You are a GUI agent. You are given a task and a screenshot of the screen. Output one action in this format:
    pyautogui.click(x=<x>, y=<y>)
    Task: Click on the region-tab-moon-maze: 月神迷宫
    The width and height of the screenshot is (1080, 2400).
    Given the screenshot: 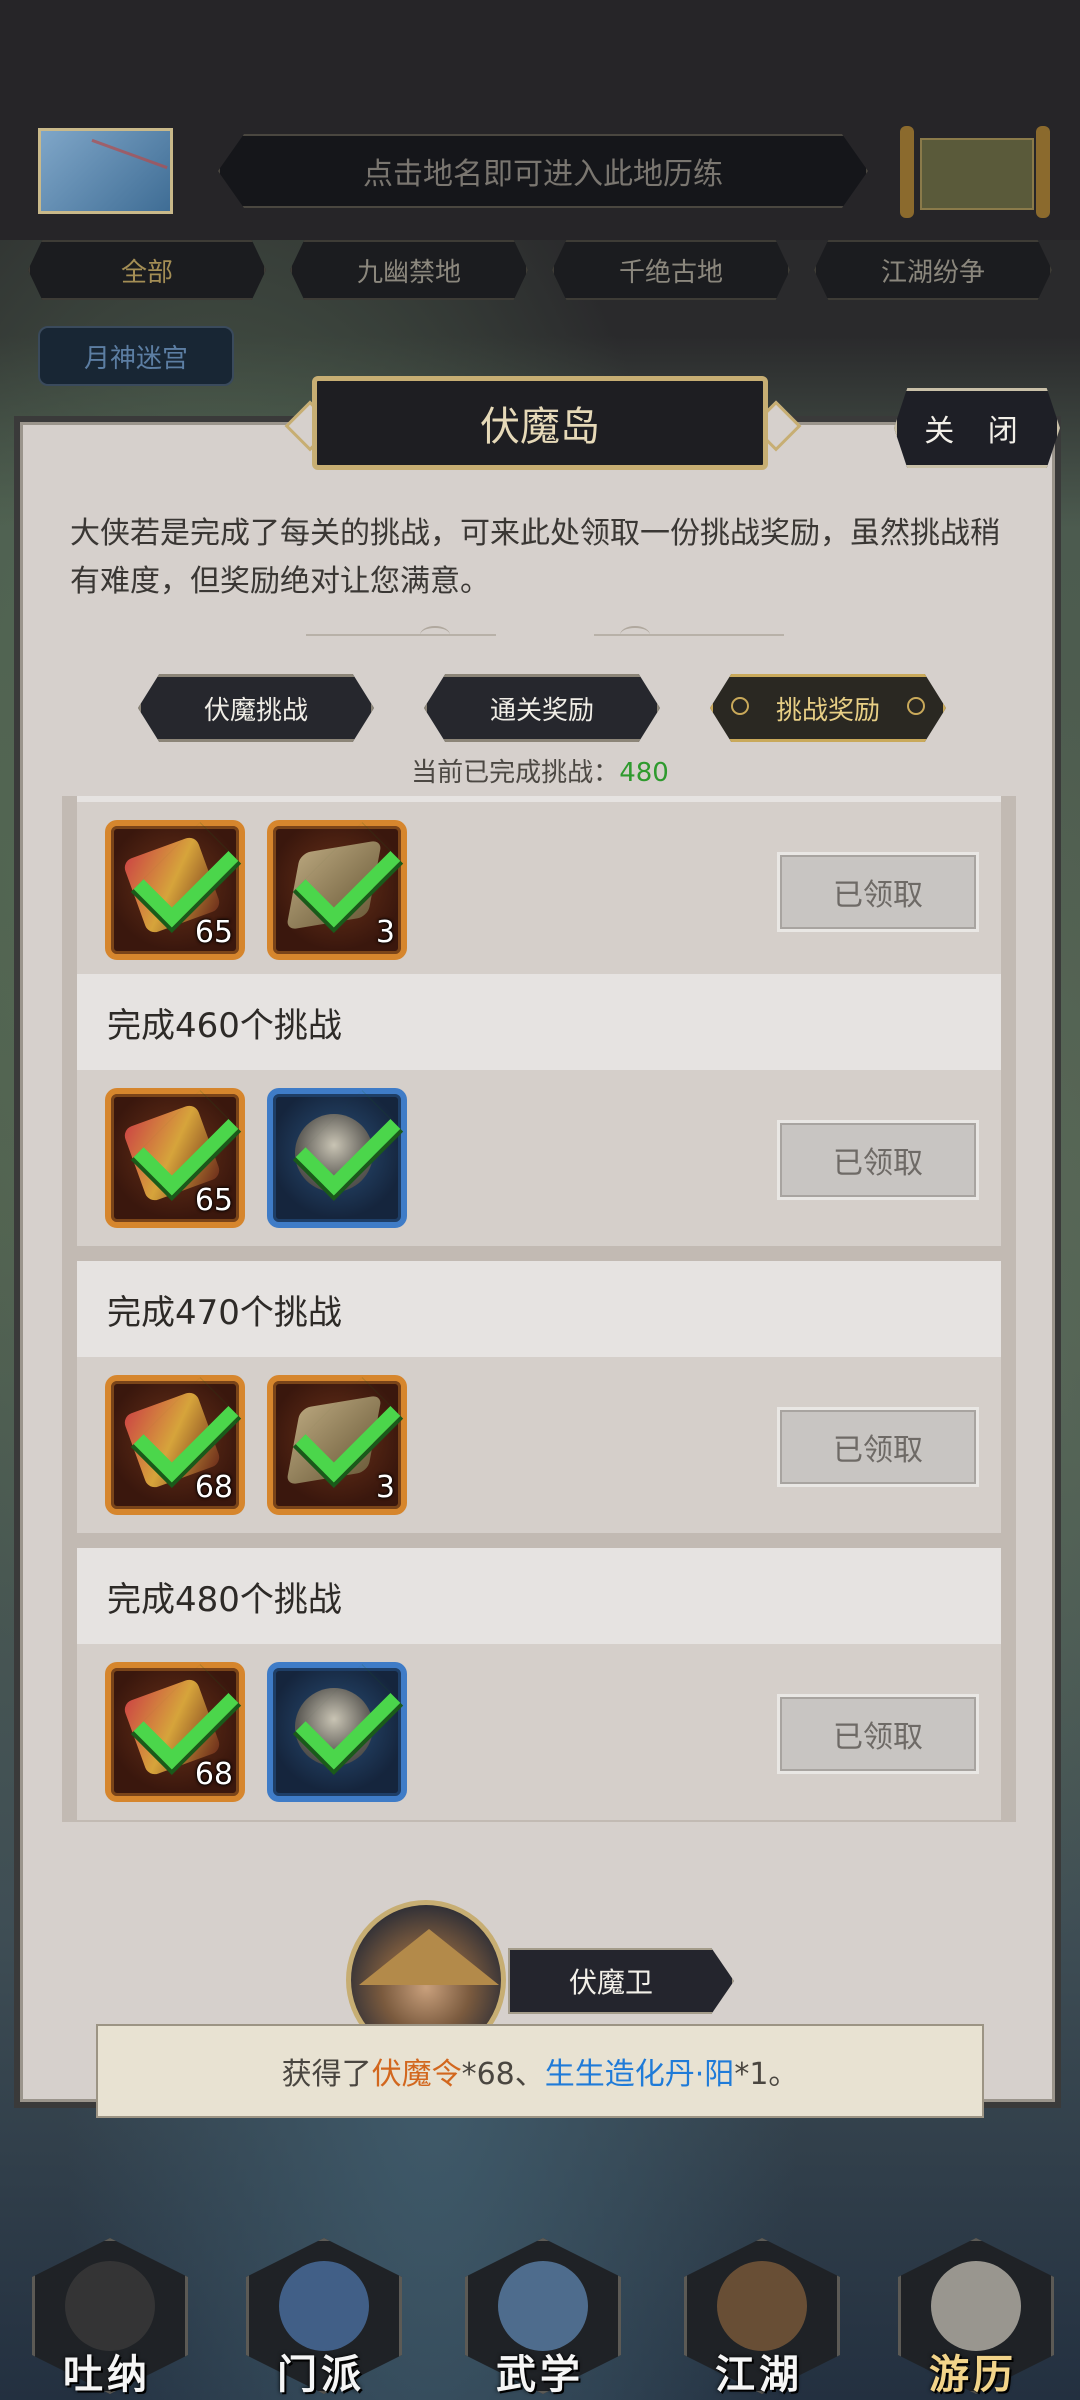 What is the action you would take?
    pyautogui.click(x=136, y=356)
    